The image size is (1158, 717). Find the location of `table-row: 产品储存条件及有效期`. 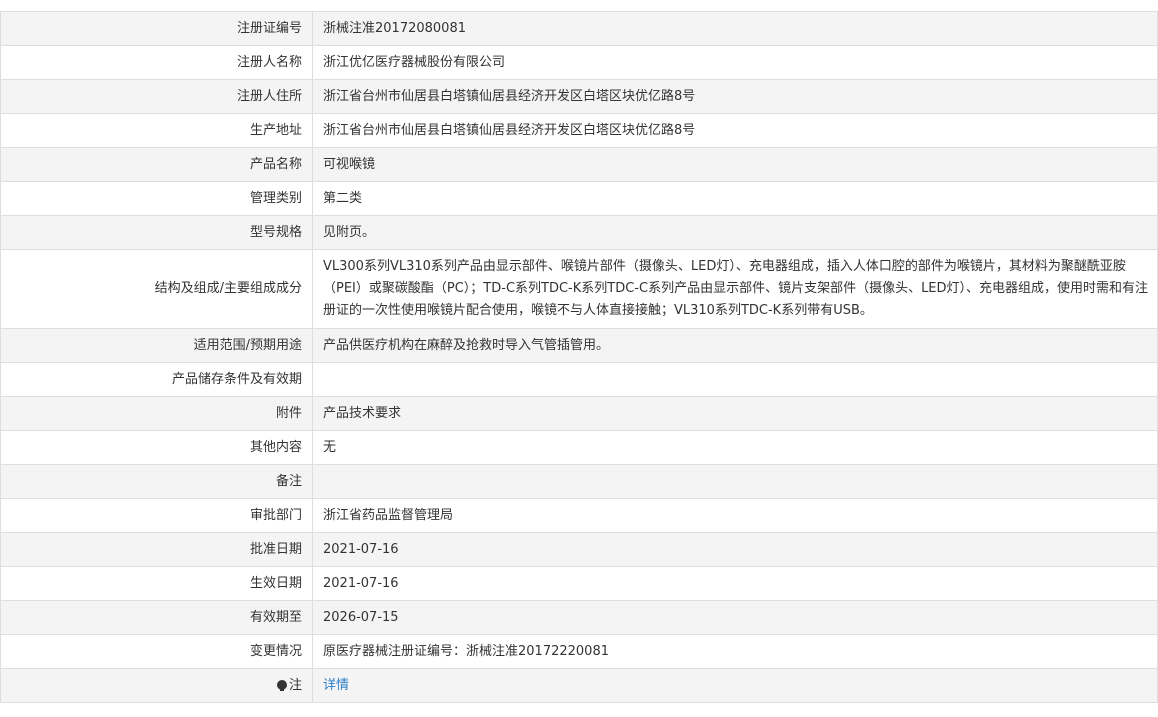

table-row: 产品储存条件及有效期 is located at coordinates (579, 379).